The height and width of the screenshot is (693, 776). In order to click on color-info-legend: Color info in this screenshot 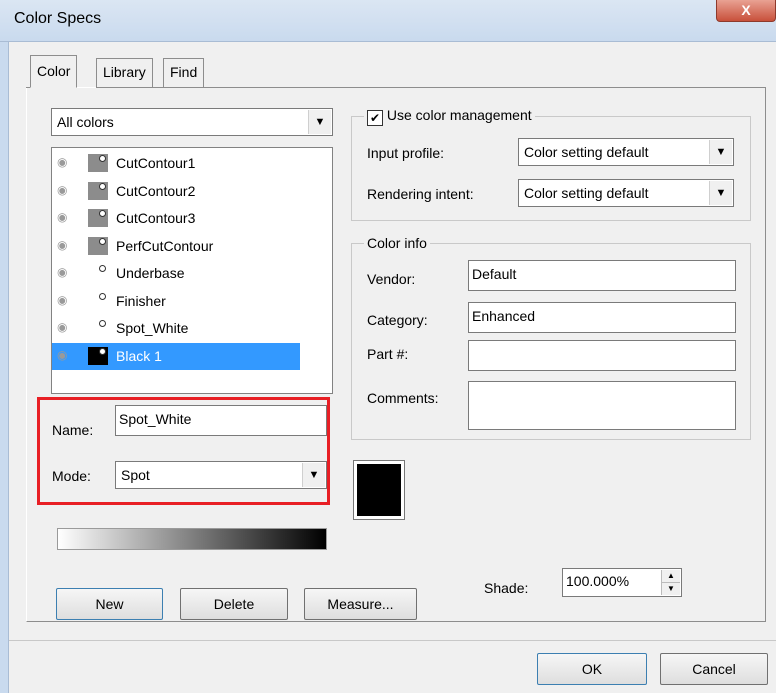, I will do `click(397, 243)`.